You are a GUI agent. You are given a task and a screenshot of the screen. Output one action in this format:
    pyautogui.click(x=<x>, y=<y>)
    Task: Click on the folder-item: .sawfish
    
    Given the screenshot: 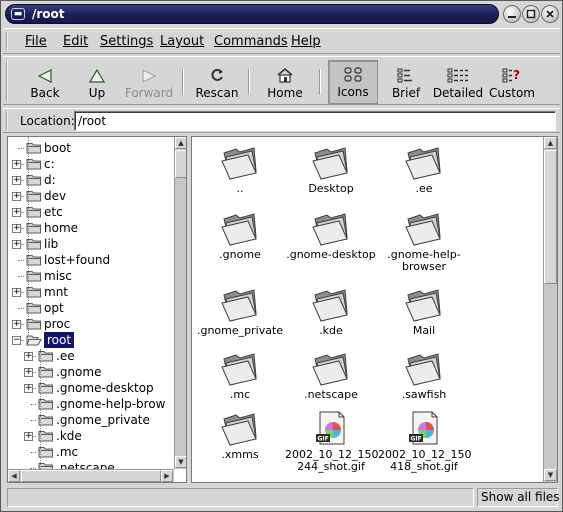 What is the action you would take?
    pyautogui.click(x=424, y=375)
    